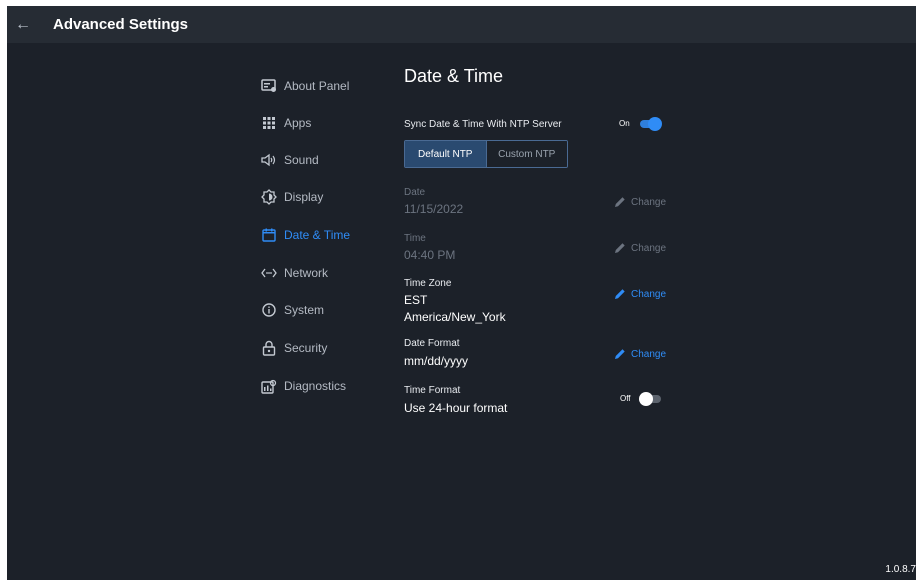 This screenshot has height=580, width=916. I want to click on date-value: 11/15/2022, so click(434, 209).